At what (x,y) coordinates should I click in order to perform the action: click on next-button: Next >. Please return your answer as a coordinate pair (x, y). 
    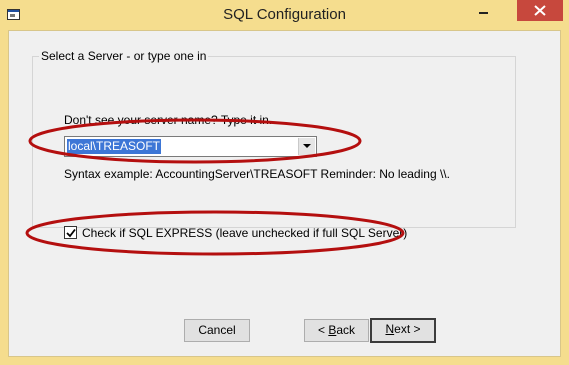
    Looking at the image, I should click on (403, 330).